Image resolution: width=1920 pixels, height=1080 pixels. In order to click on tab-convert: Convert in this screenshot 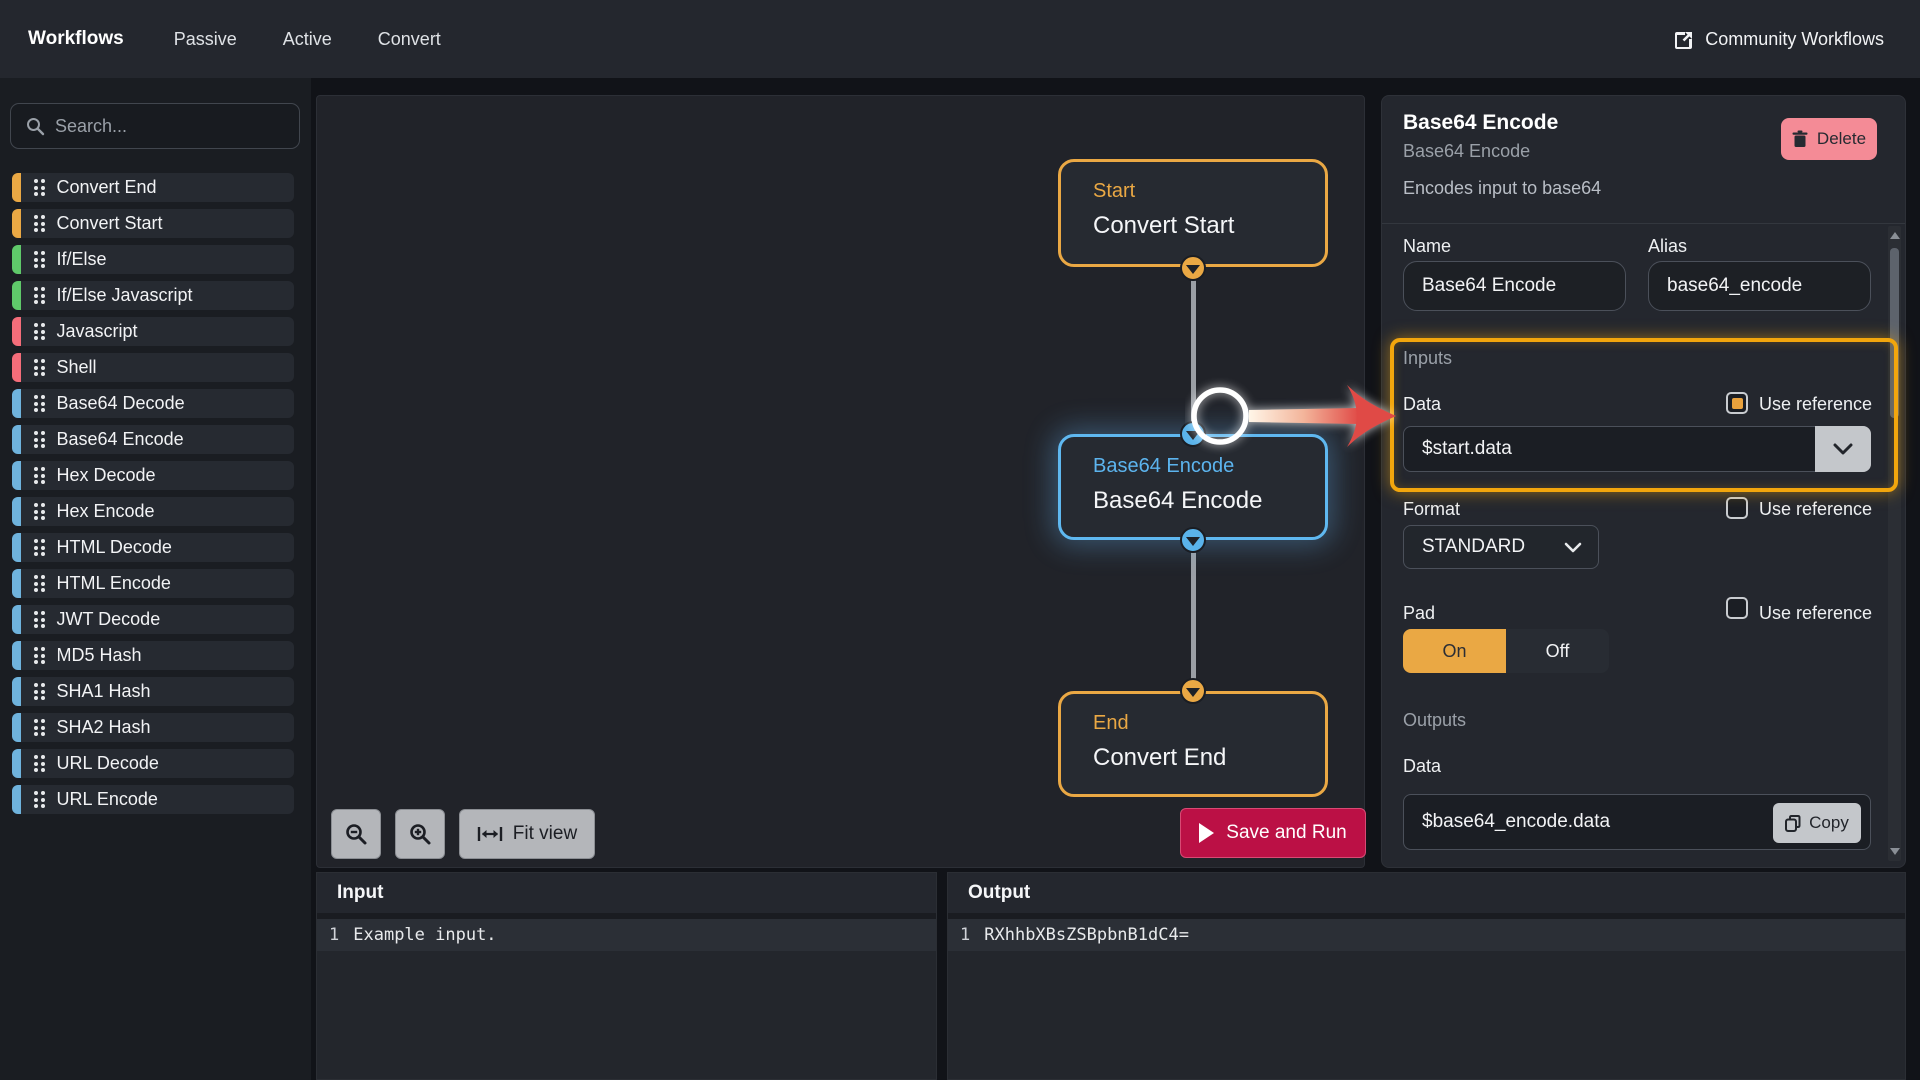, I will do `click(409, 39)`.